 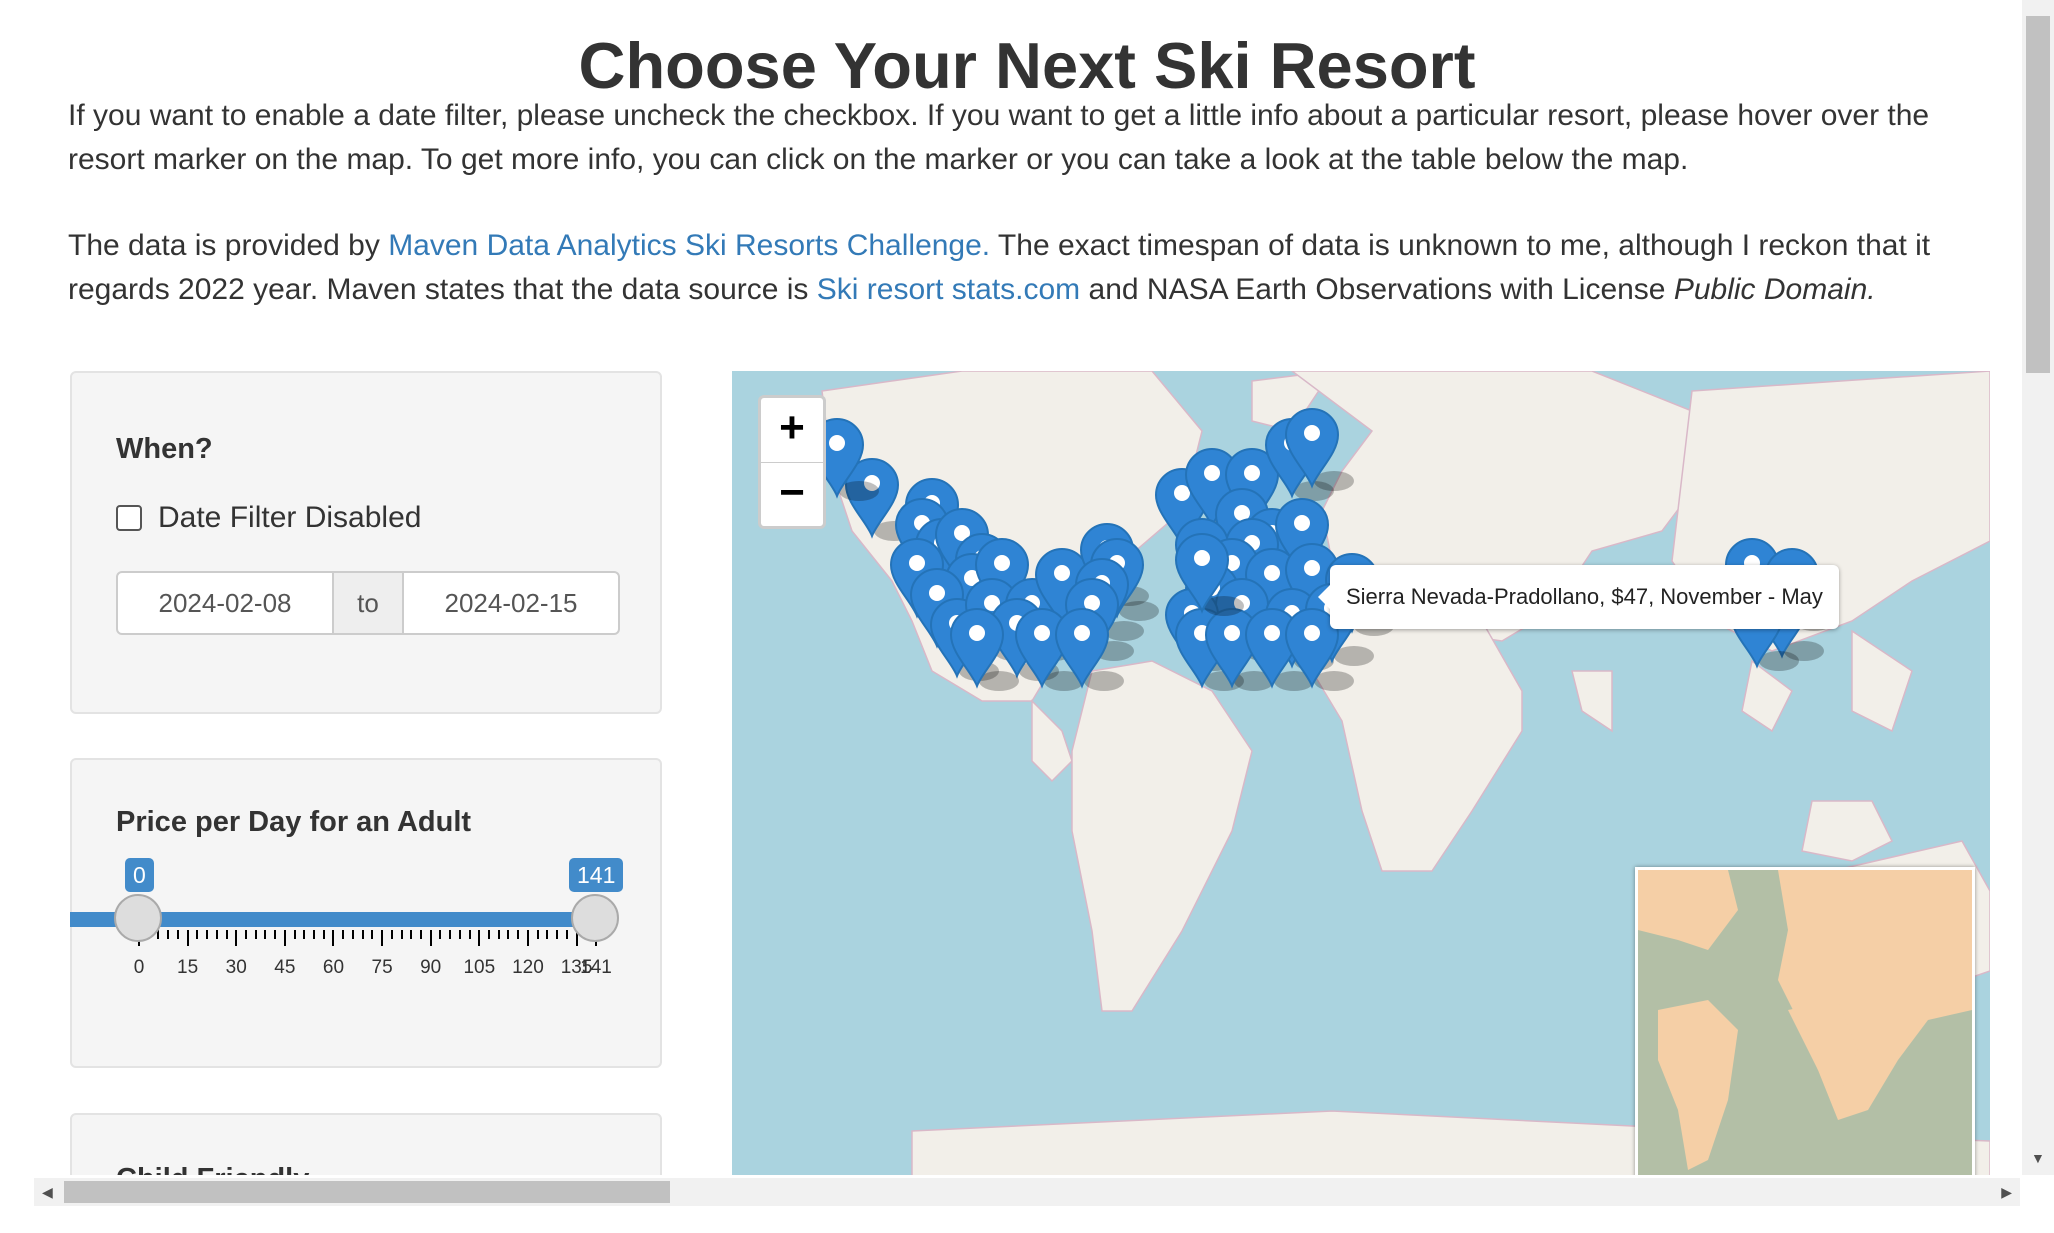 What do you see at coordinates (129, 518) in the screenshot?
I see `date-filter-checkbox` at bounding box center [129, 518].